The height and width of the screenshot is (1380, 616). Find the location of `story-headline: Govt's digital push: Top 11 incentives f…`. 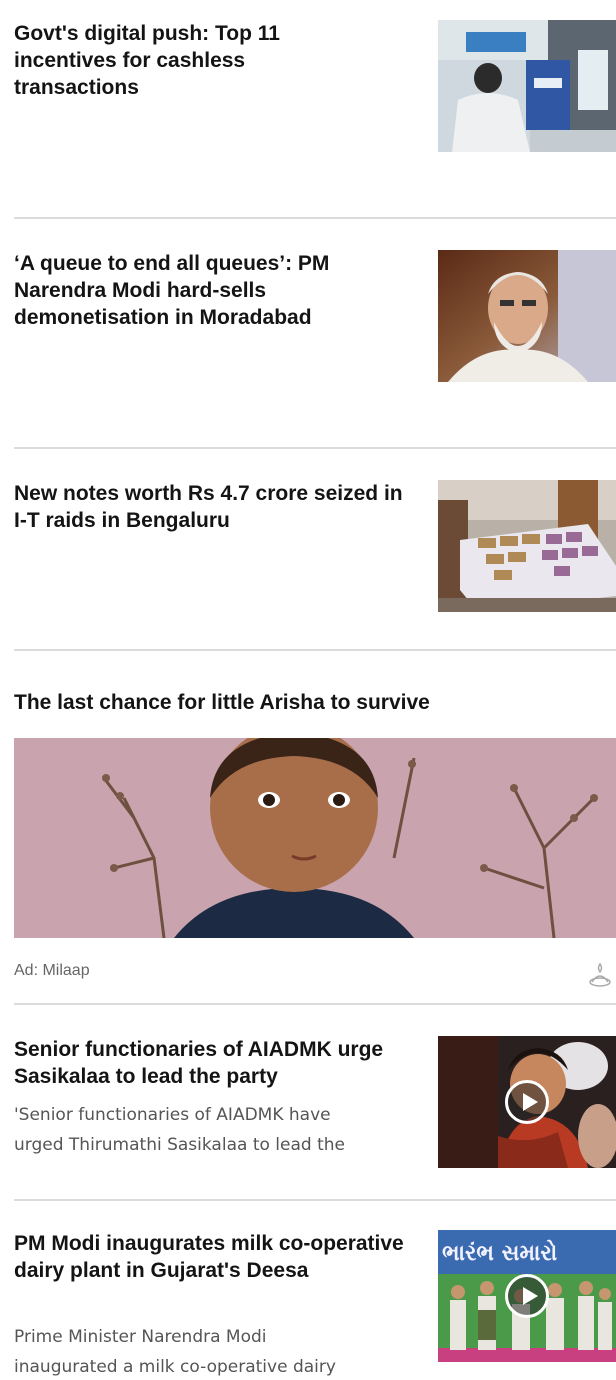

story-headline: Govt's digital push: Top 11 incentives f… is located at coordinates (179, 60).